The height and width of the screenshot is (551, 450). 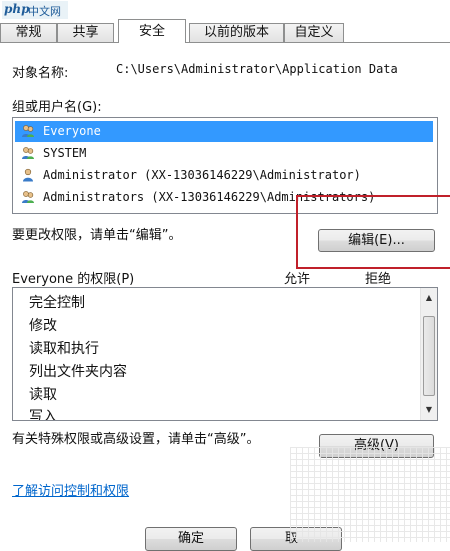 I want to click on tab-previous-versions: 以前的版本, so click(x=236, y=32).